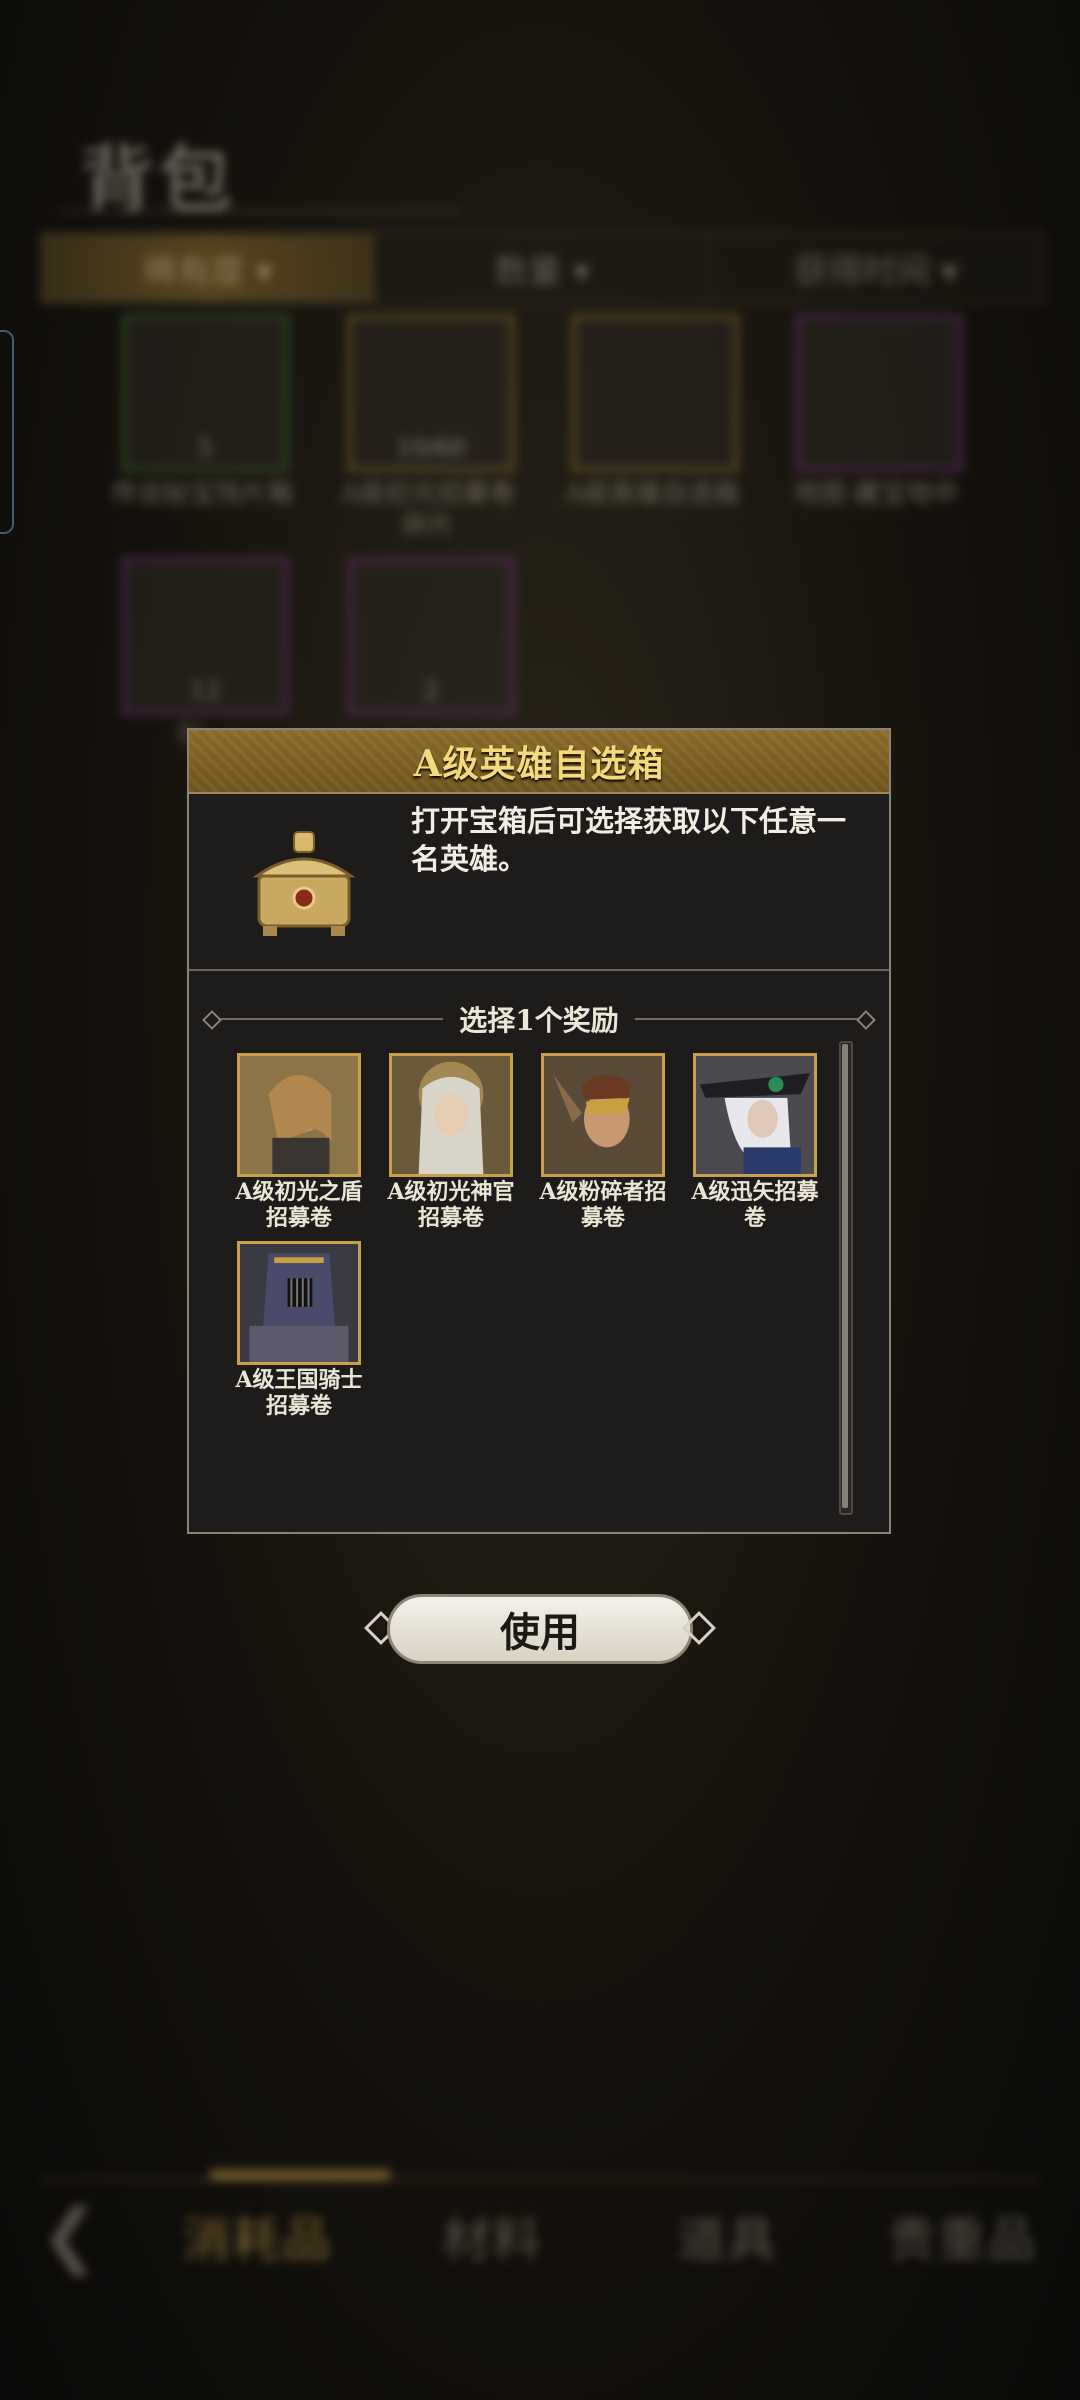 The height and width of the screenshot is (2400, 1080). What do you see at coordinates (299, 1115) in the screenshot?
I see `hero-portrait-shield-icon` at bounding box center [299, 1115].